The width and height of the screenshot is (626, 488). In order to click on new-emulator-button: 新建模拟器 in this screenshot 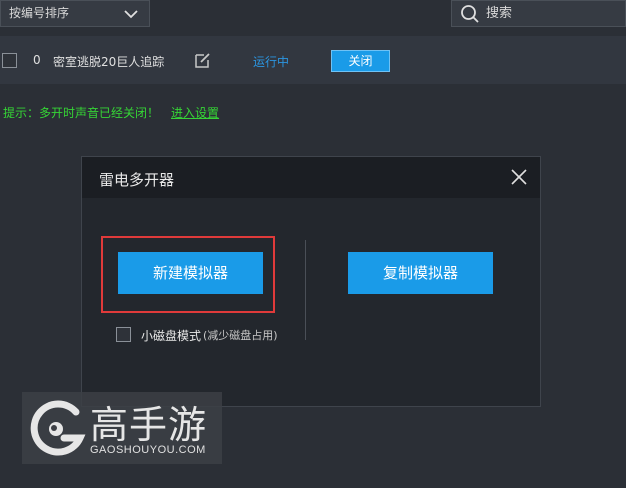, I will do `click(190, 273)`.